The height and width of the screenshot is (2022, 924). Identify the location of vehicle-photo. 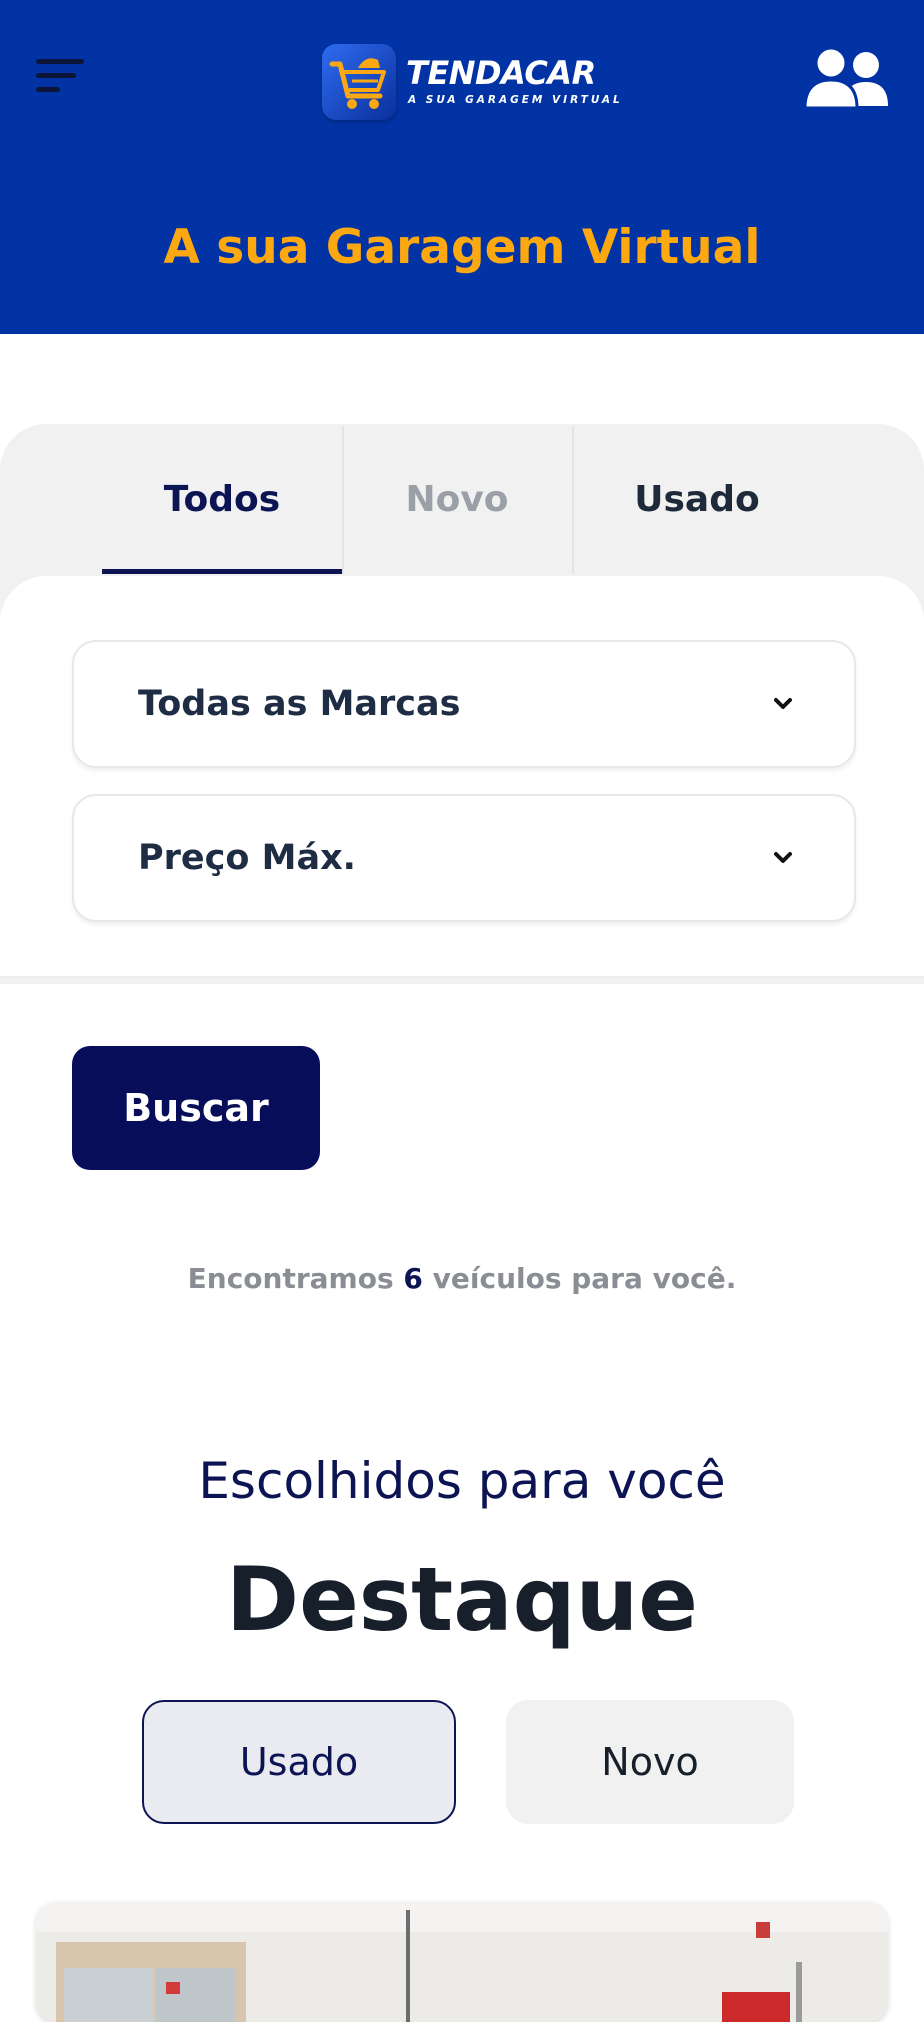
(462, 1962).